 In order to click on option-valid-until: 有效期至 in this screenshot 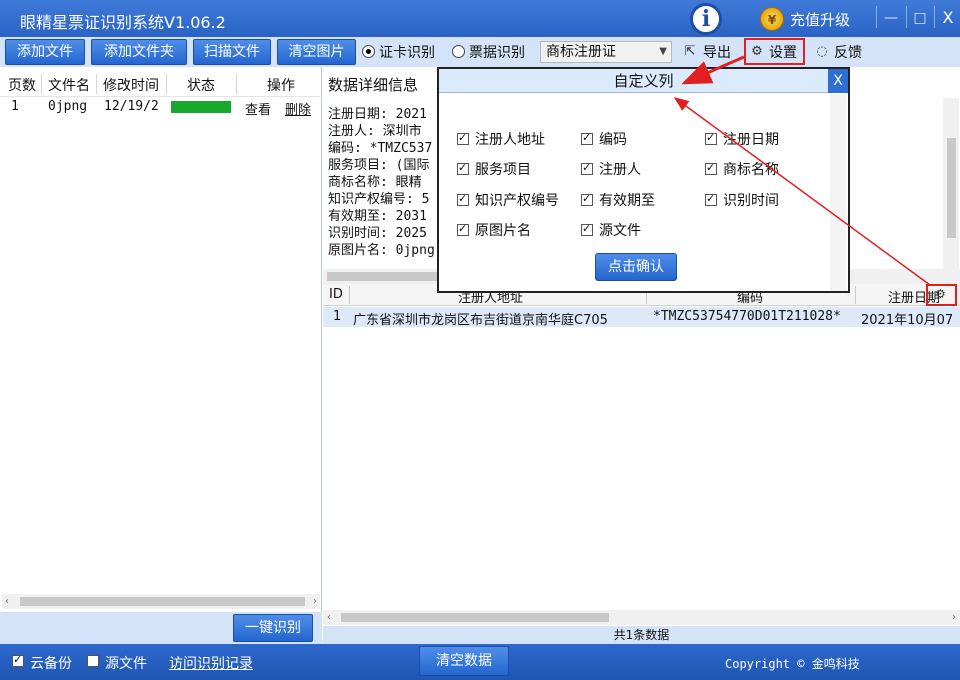, I will do `click(618, 200)`.